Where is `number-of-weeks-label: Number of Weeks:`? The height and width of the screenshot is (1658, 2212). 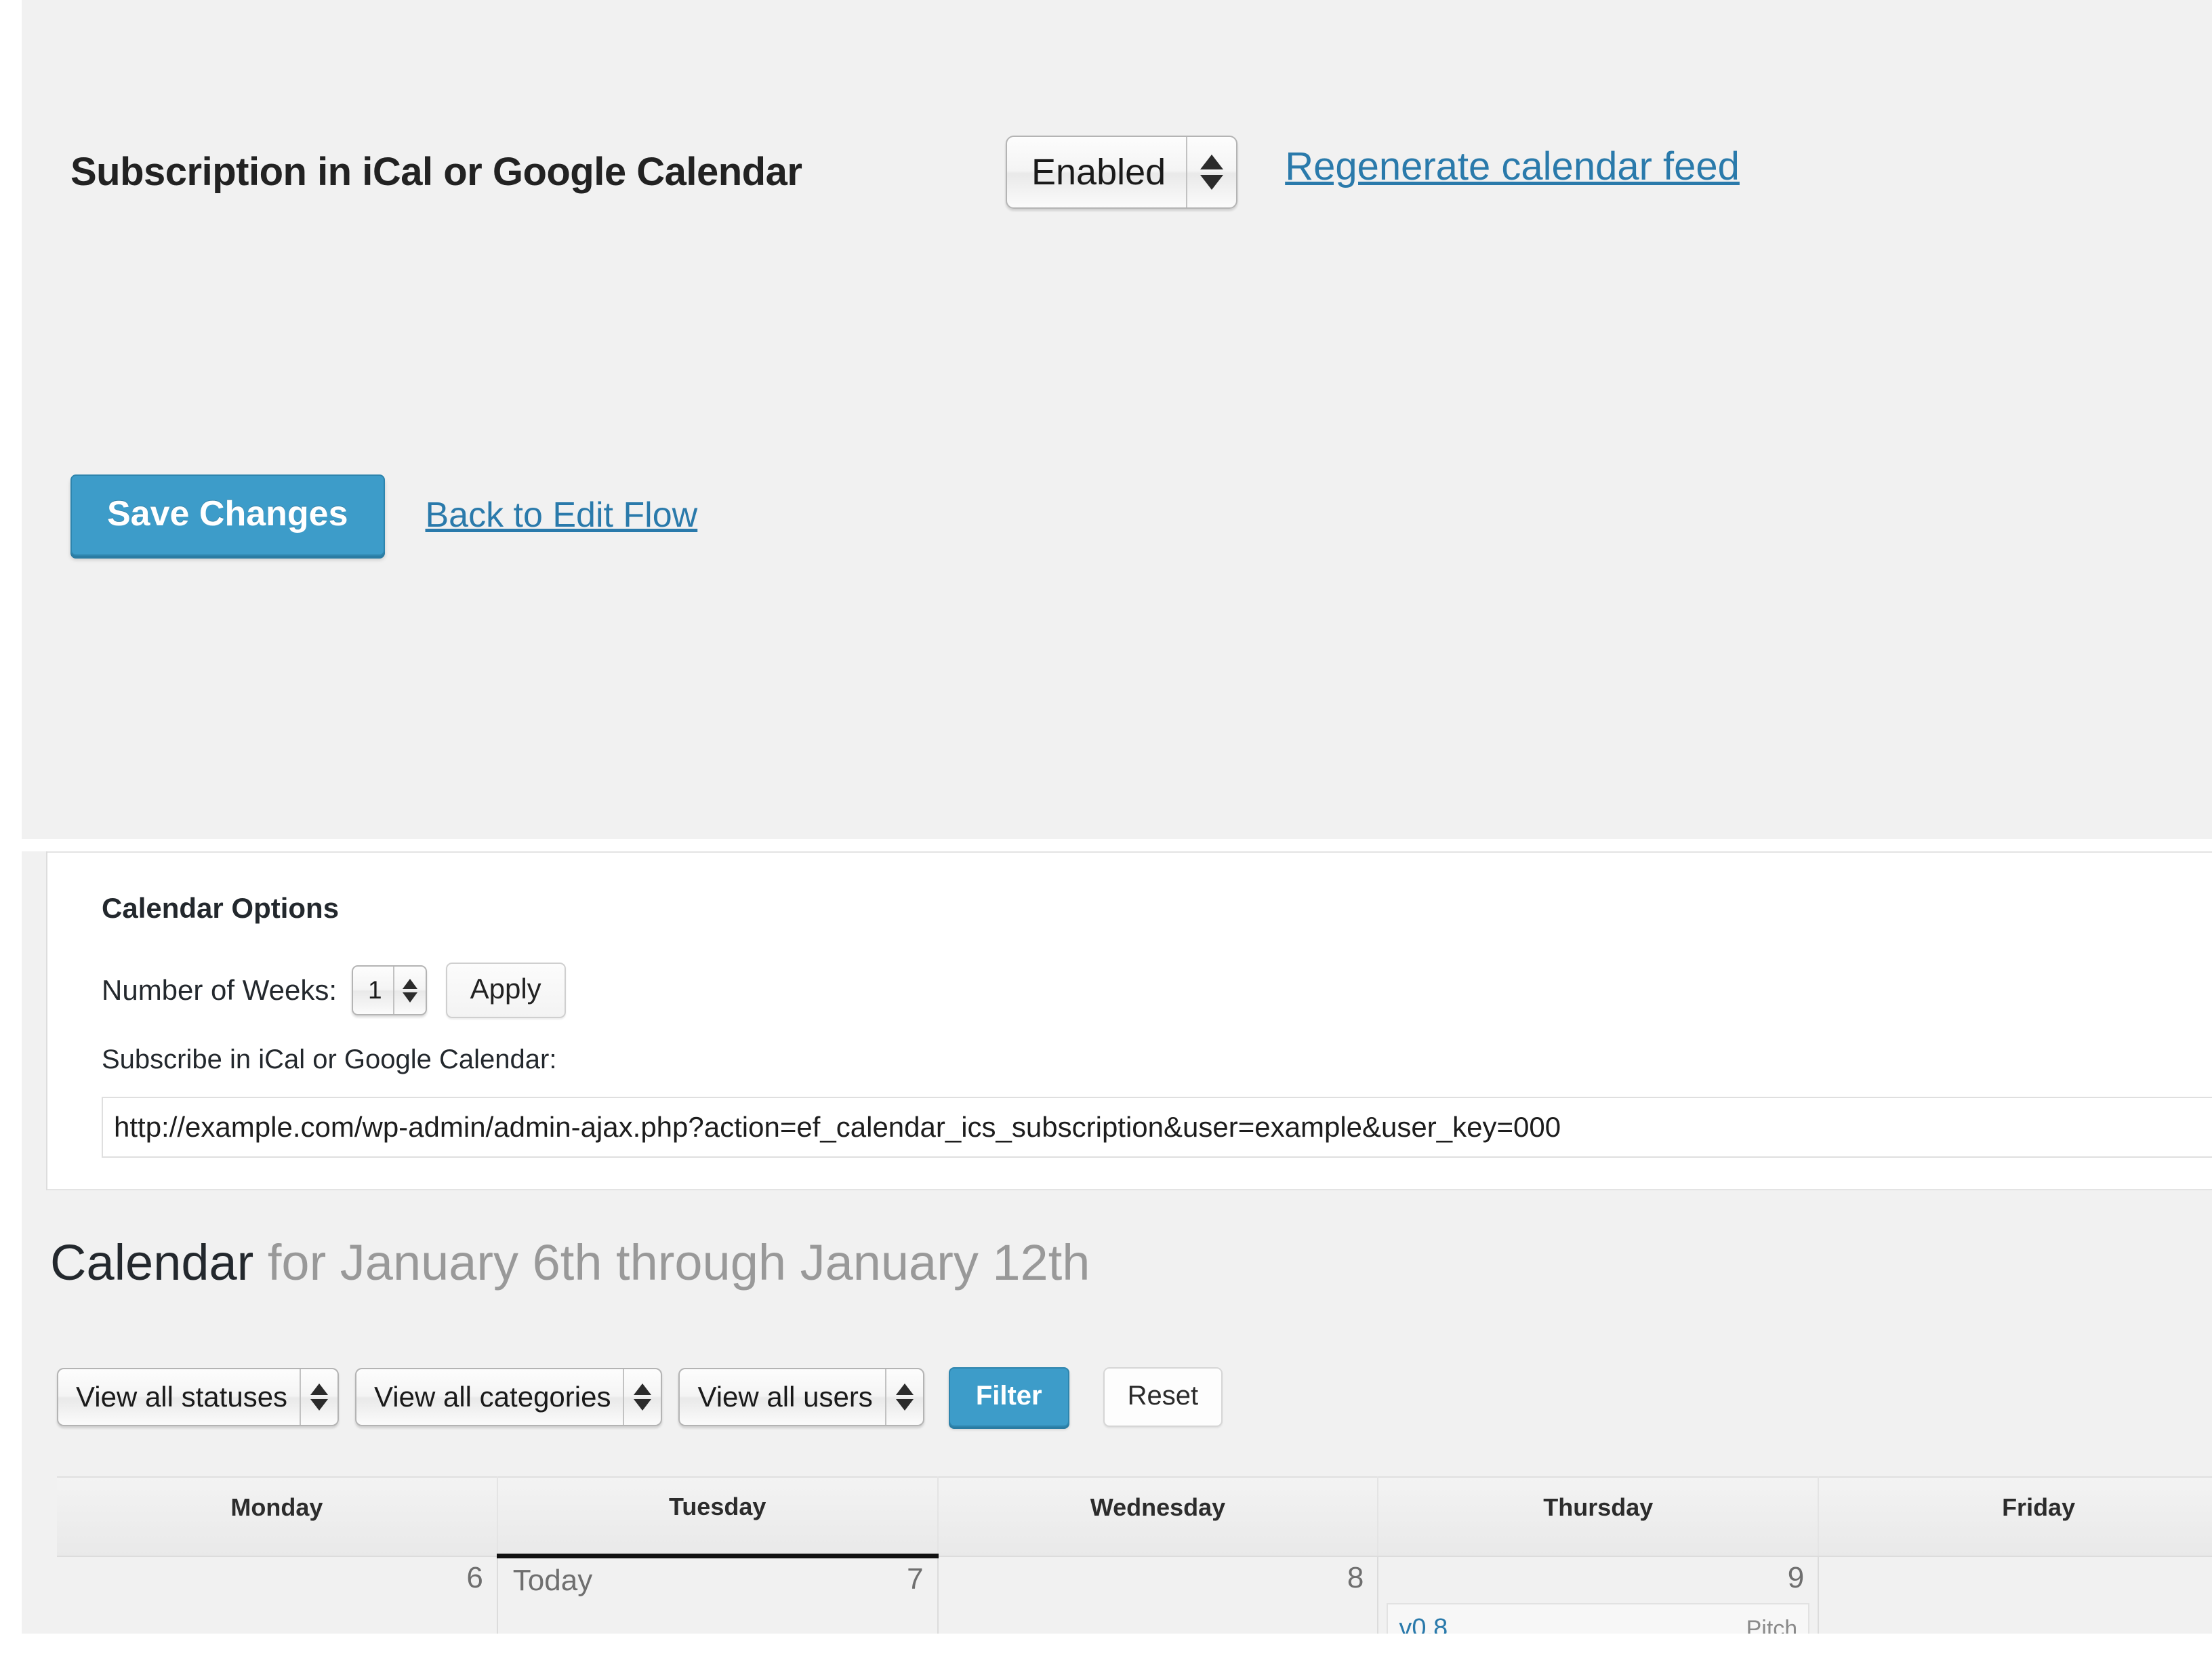 number-of-weeks-label: Number of Weeks: is located at coordinates (220, 990).